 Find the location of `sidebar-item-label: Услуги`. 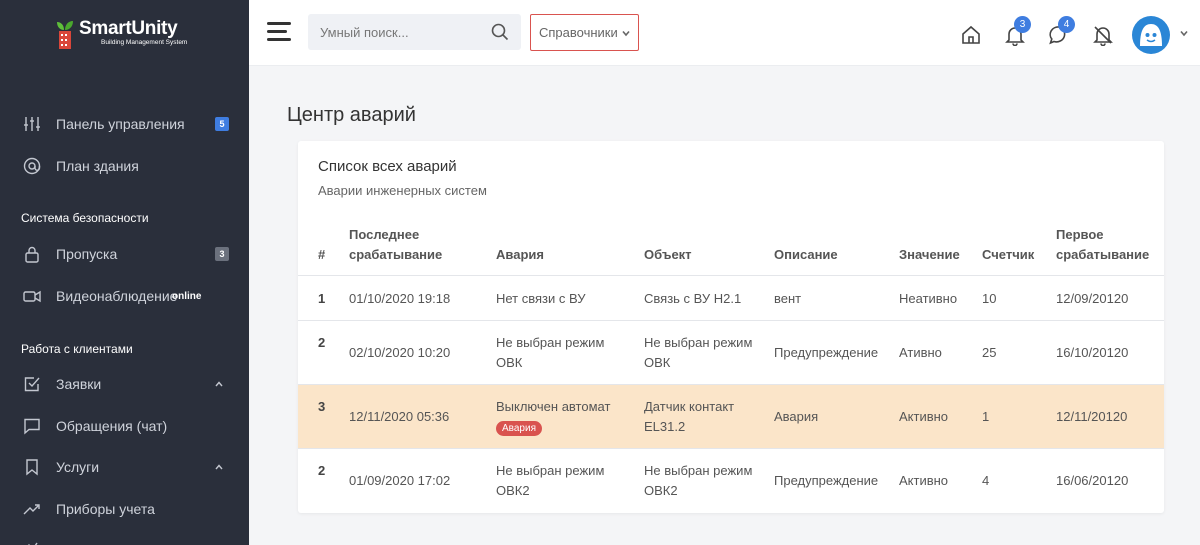

sidebar-item-label: Услуги is located at coordinates (78, 467).